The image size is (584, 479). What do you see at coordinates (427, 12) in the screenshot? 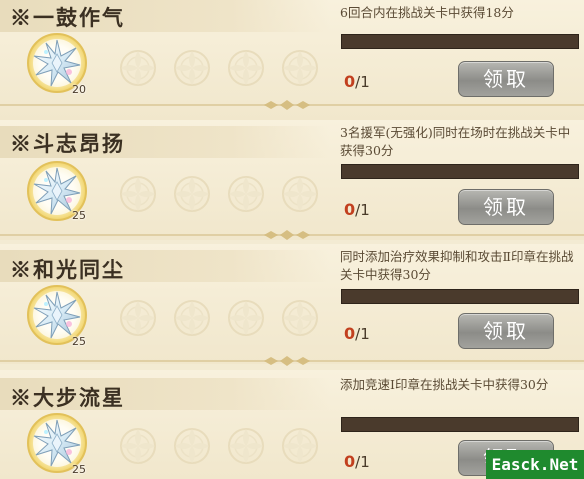
I see `quest-description: 6回合内在挑战关卡中获得18分` at bounding box center [427, 12].